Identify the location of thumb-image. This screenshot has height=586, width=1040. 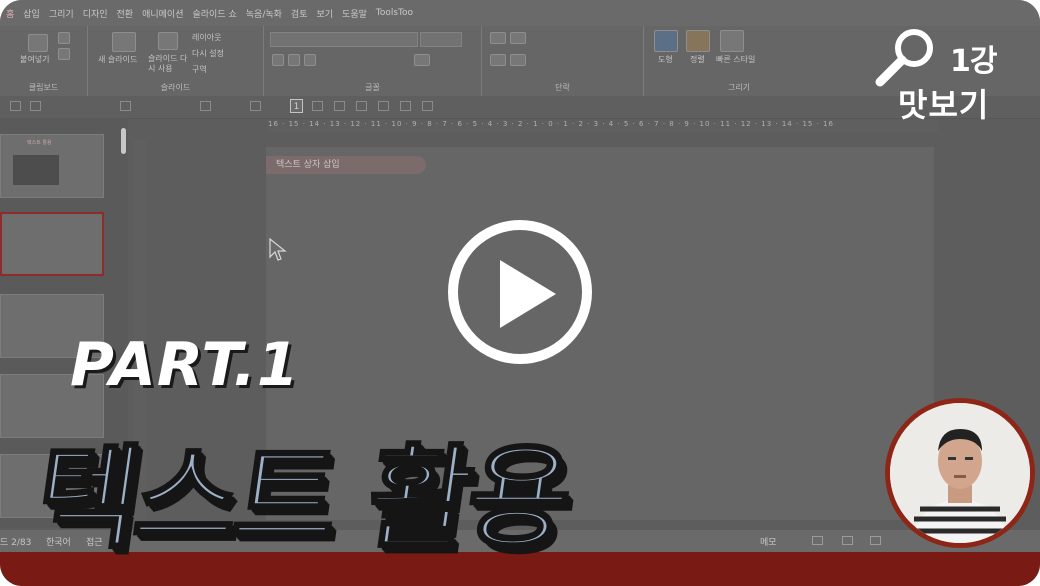
(36, 170).